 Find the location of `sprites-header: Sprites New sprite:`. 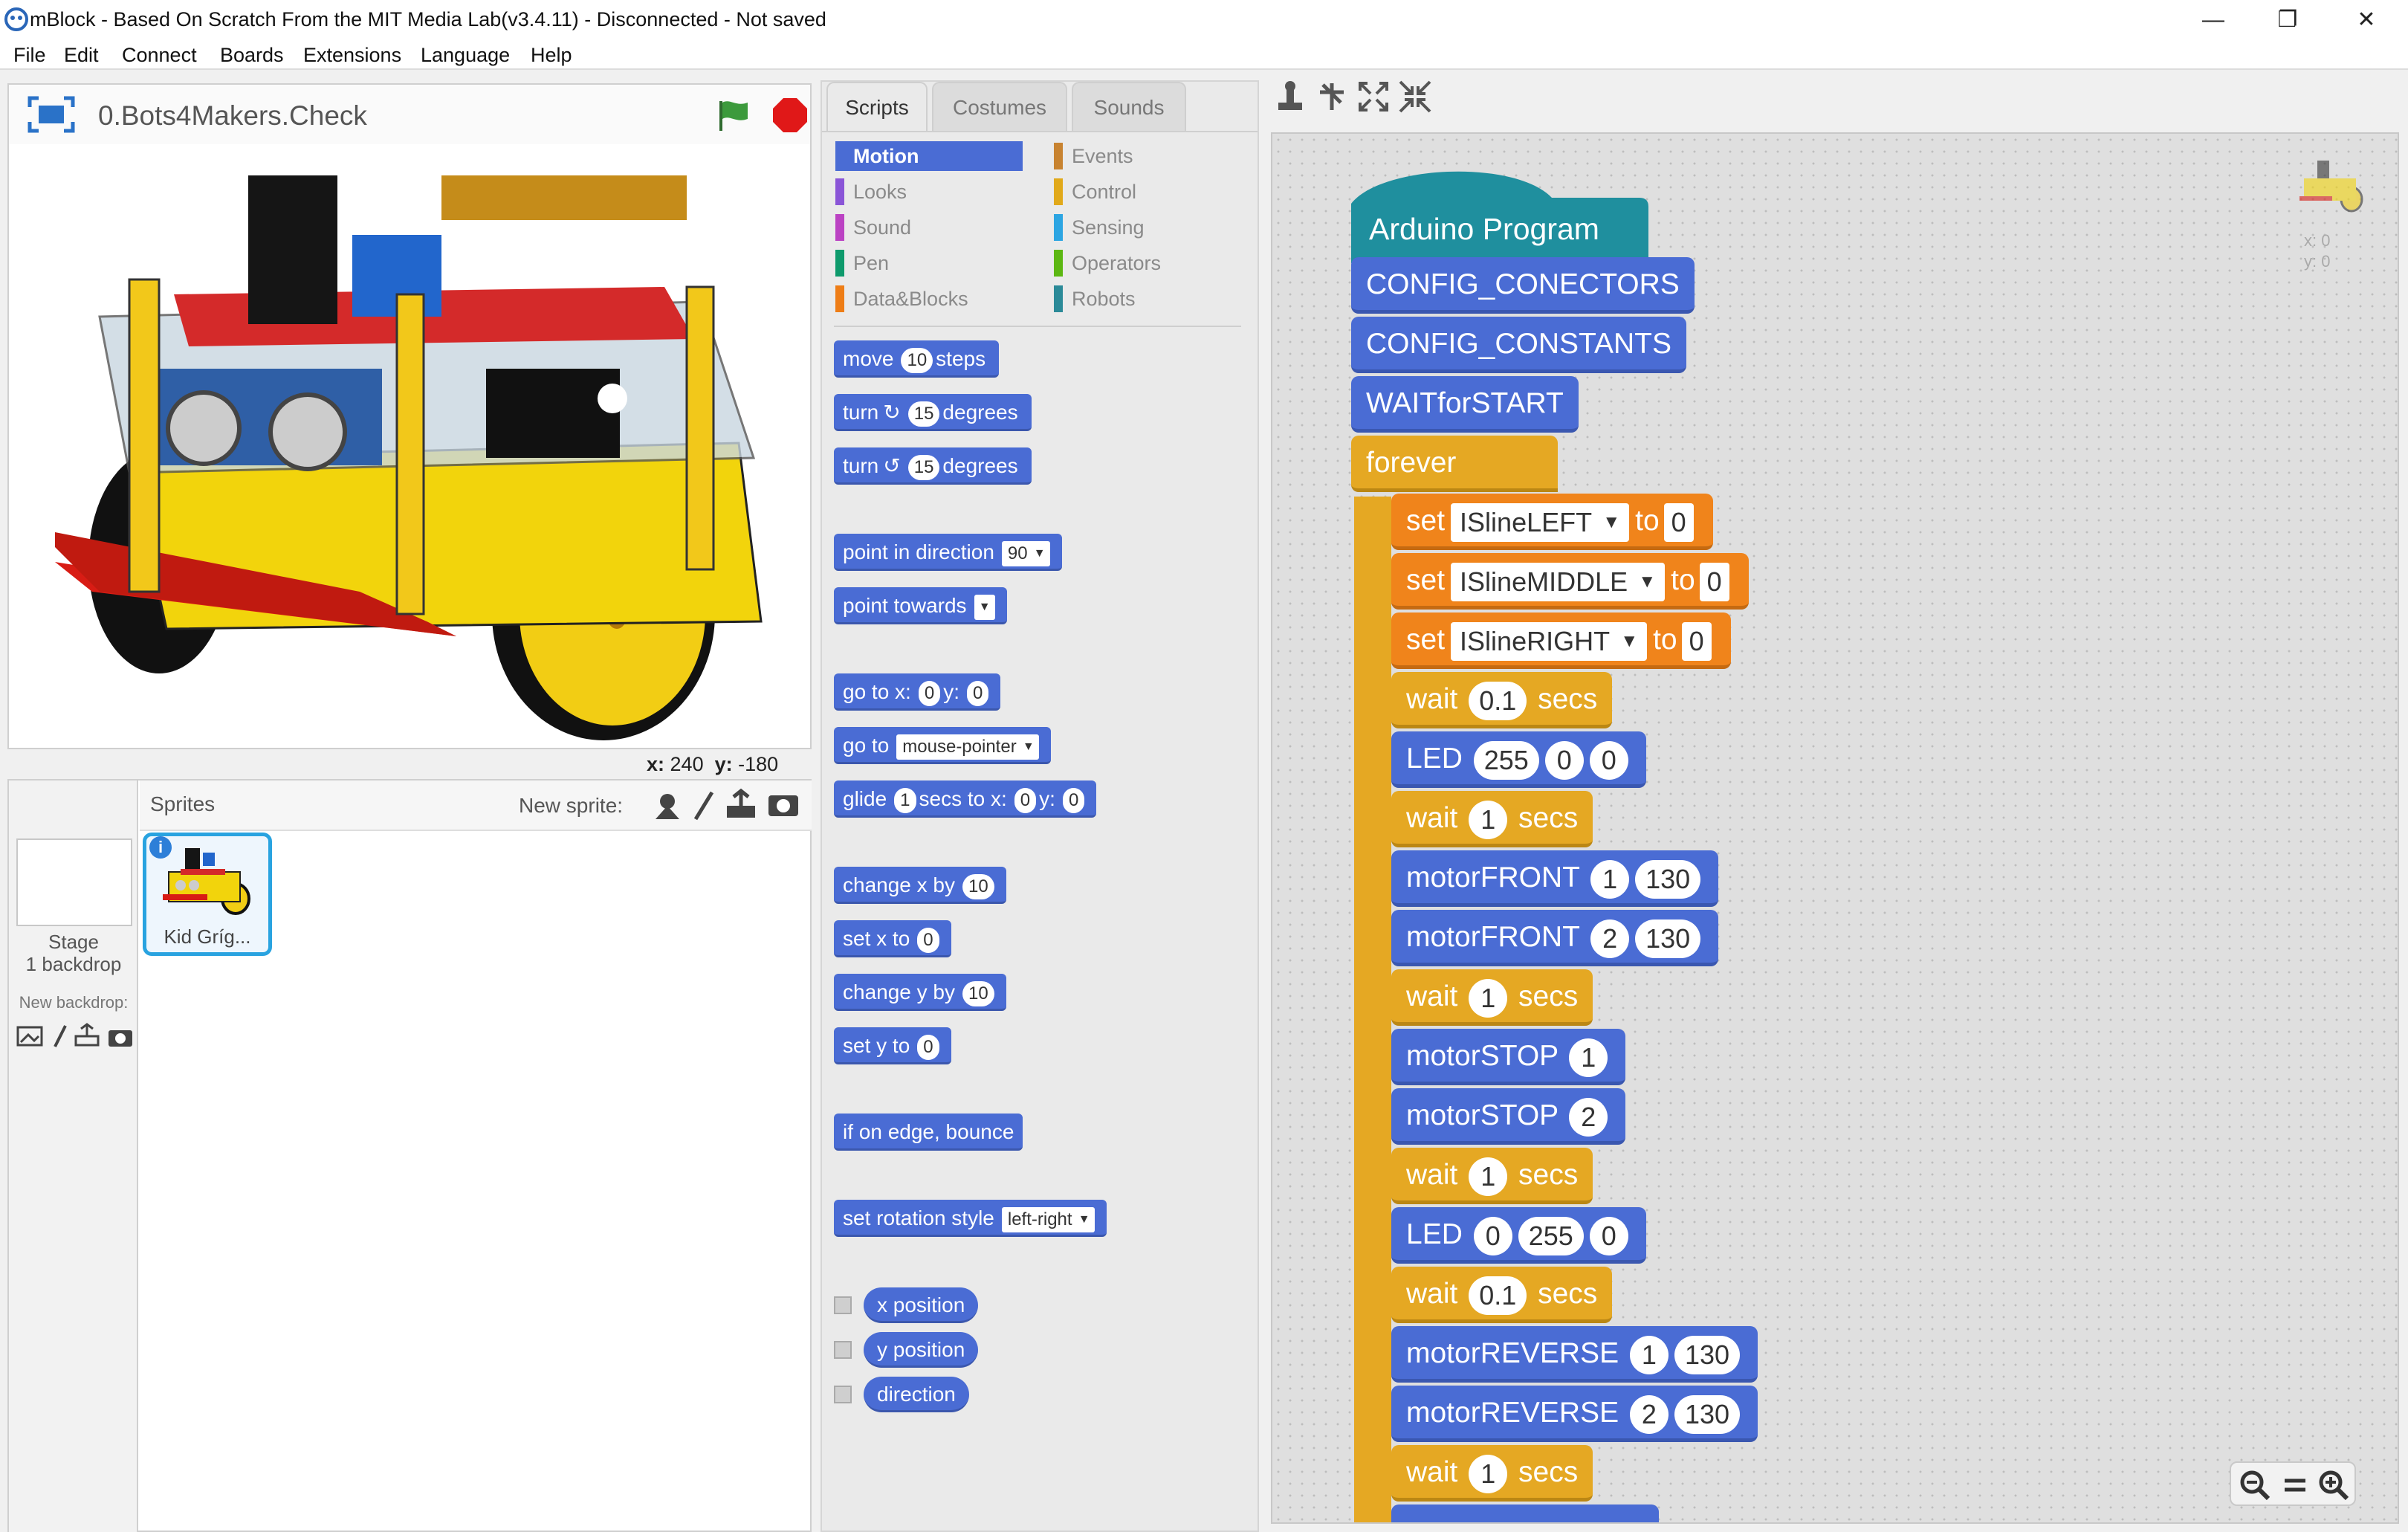

sprites-header: Sprites New sprite: is located at coordinates (476, 806).